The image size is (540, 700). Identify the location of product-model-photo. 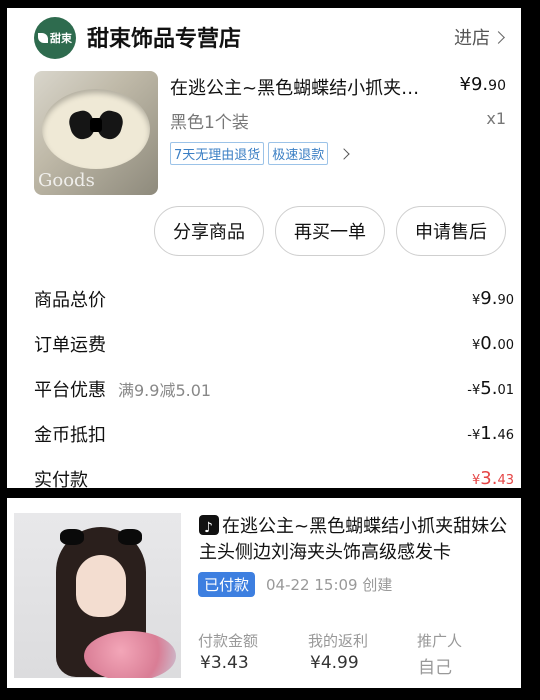
(97, 595).